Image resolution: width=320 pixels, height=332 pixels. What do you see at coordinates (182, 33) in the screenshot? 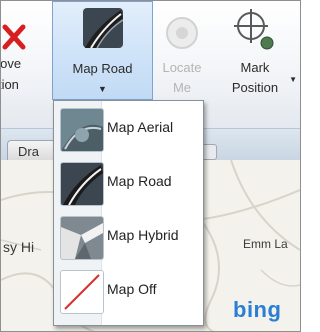
I see `locate-me-icon` at bounding box center [182, 33].